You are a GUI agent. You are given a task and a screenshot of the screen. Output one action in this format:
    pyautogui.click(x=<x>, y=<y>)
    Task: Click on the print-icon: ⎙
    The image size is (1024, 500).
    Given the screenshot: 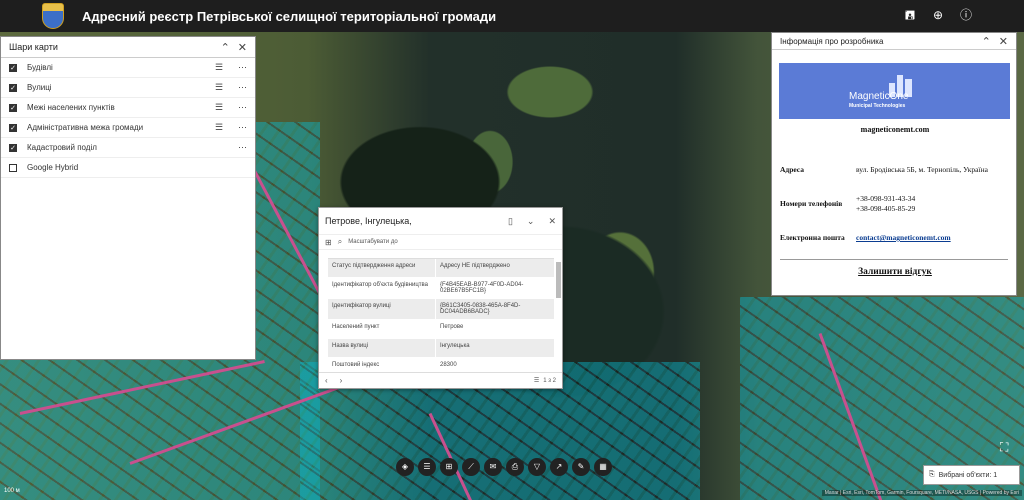 What is the action you would take?
    pyautogui.click(x=515, y=467)
    